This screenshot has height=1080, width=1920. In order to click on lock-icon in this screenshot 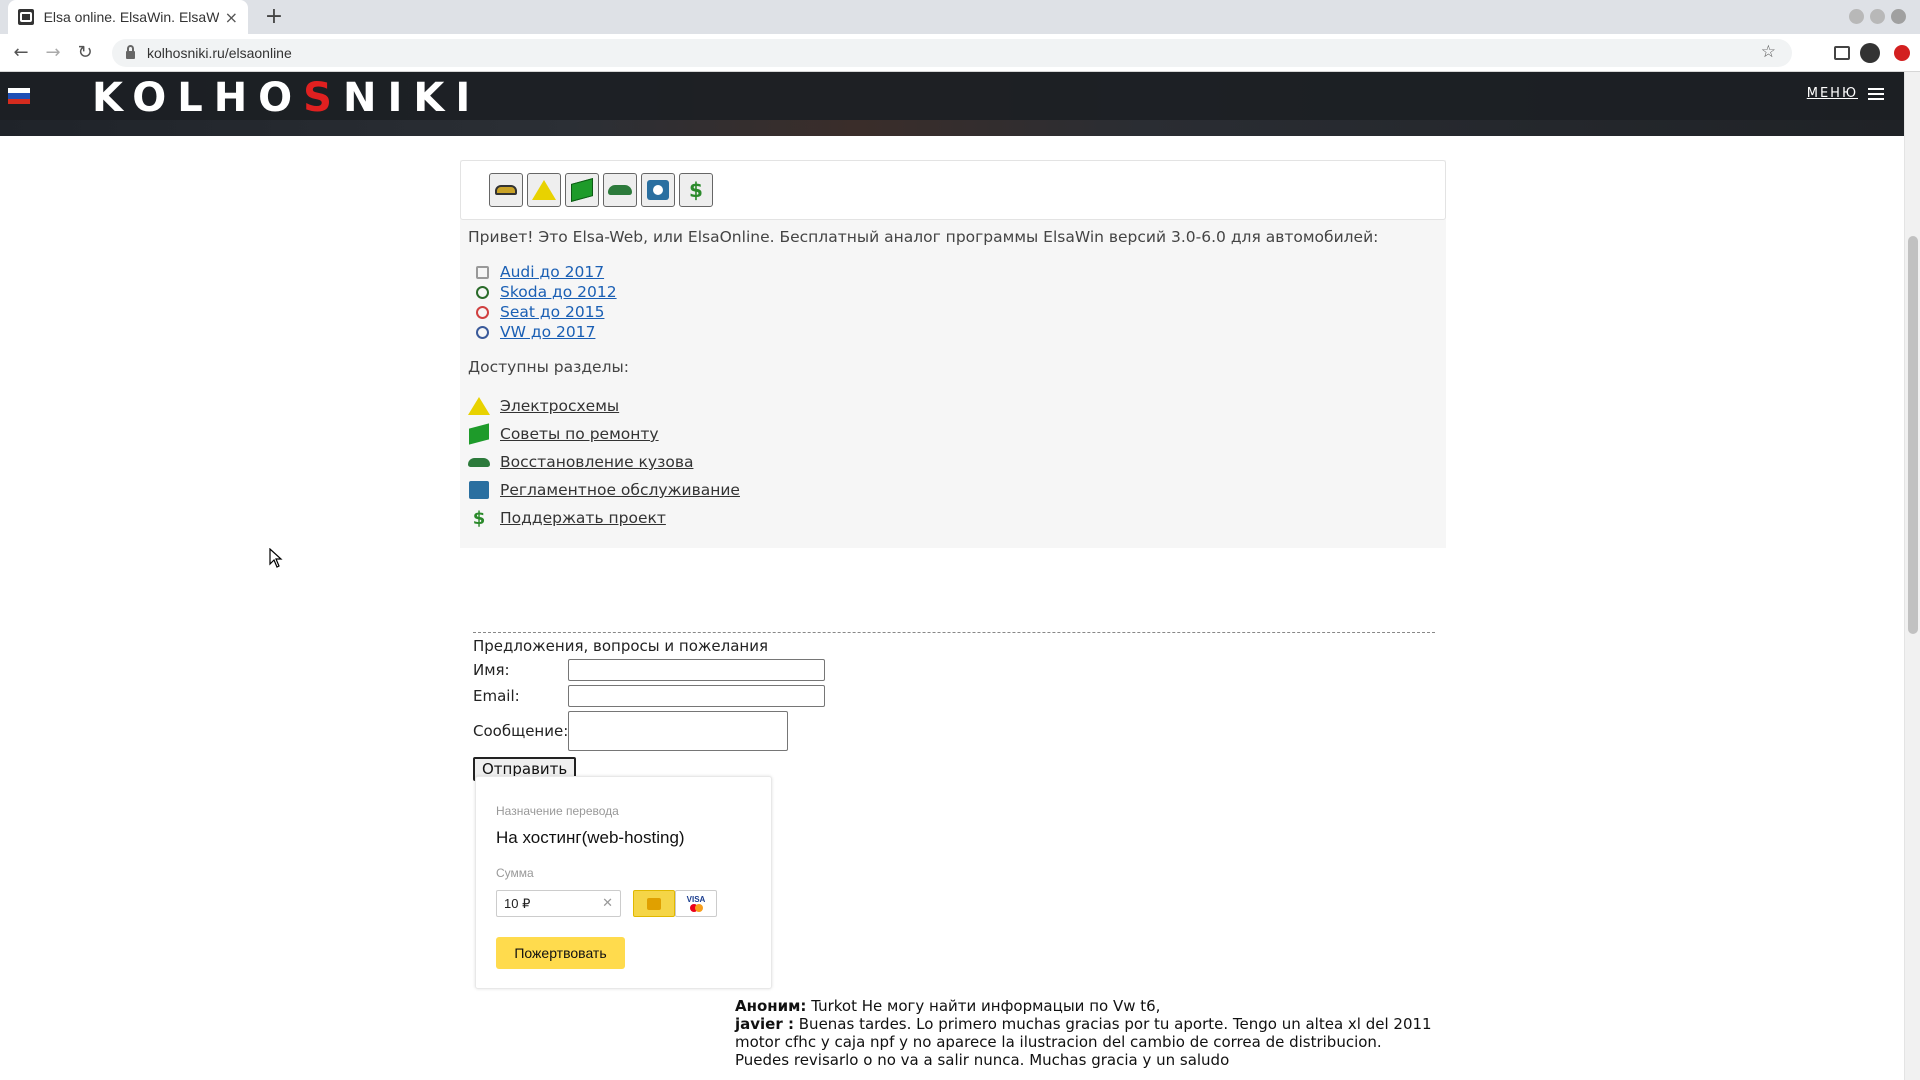, I will do `click(130, 52)`.